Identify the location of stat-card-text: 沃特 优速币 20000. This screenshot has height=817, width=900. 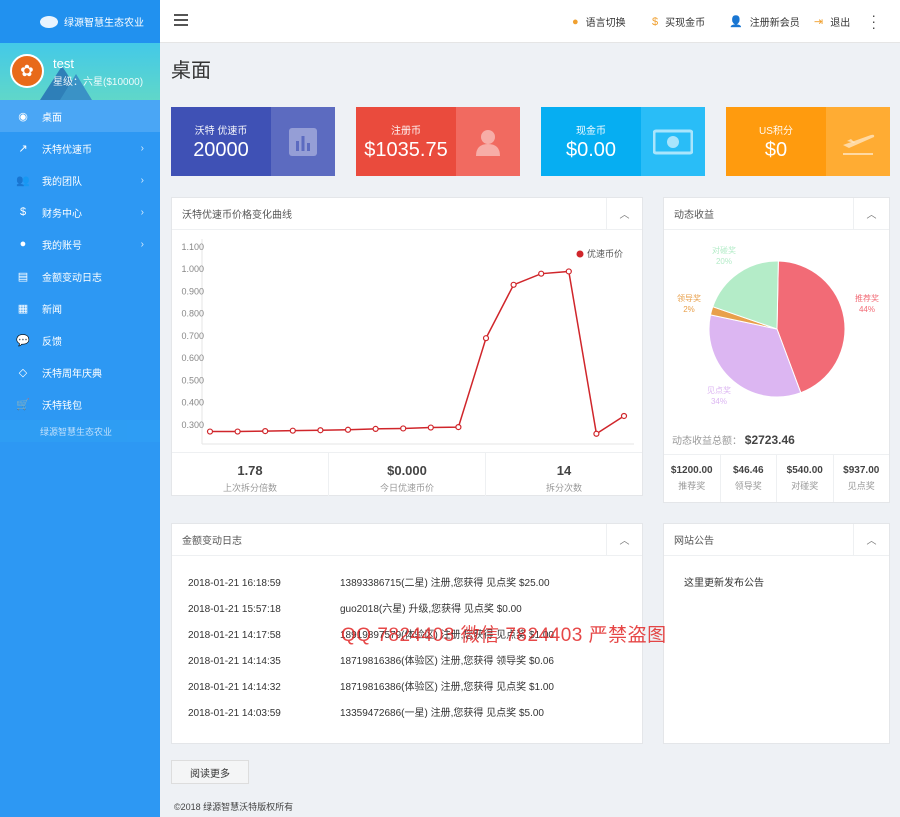
(221, 141).